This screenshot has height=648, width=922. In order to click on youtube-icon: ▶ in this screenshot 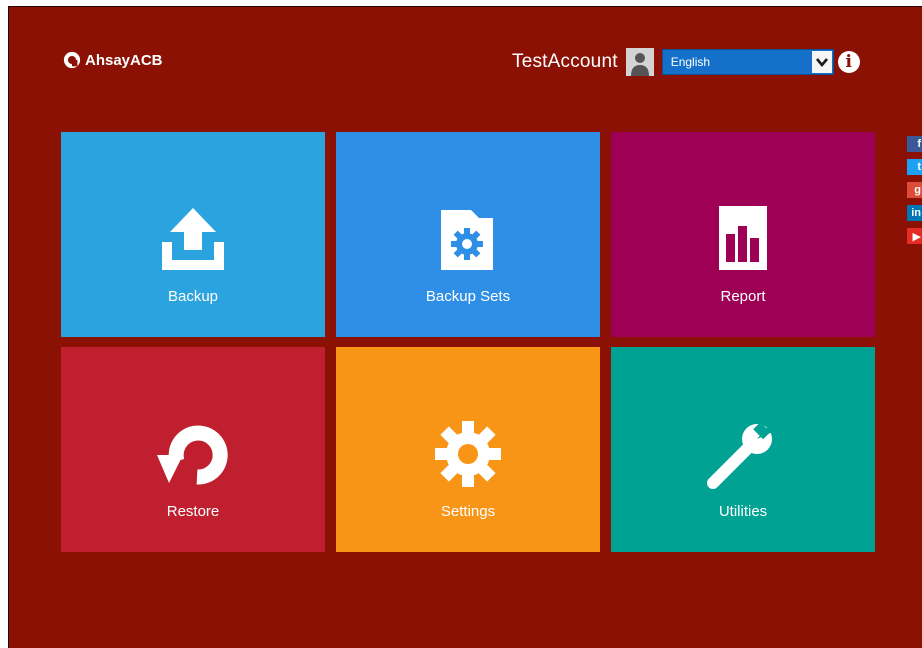, I will do `click(914, 236)`.